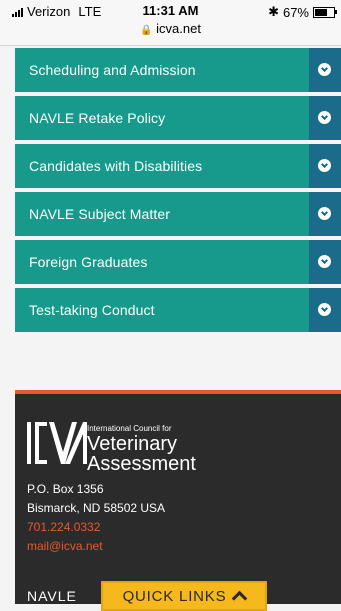 This screenshot has height=611, width=341. What do you see at coordinates (57, 443) in the screenshot?
I see `icva-logo-icon` at bounding box center [57, 443].